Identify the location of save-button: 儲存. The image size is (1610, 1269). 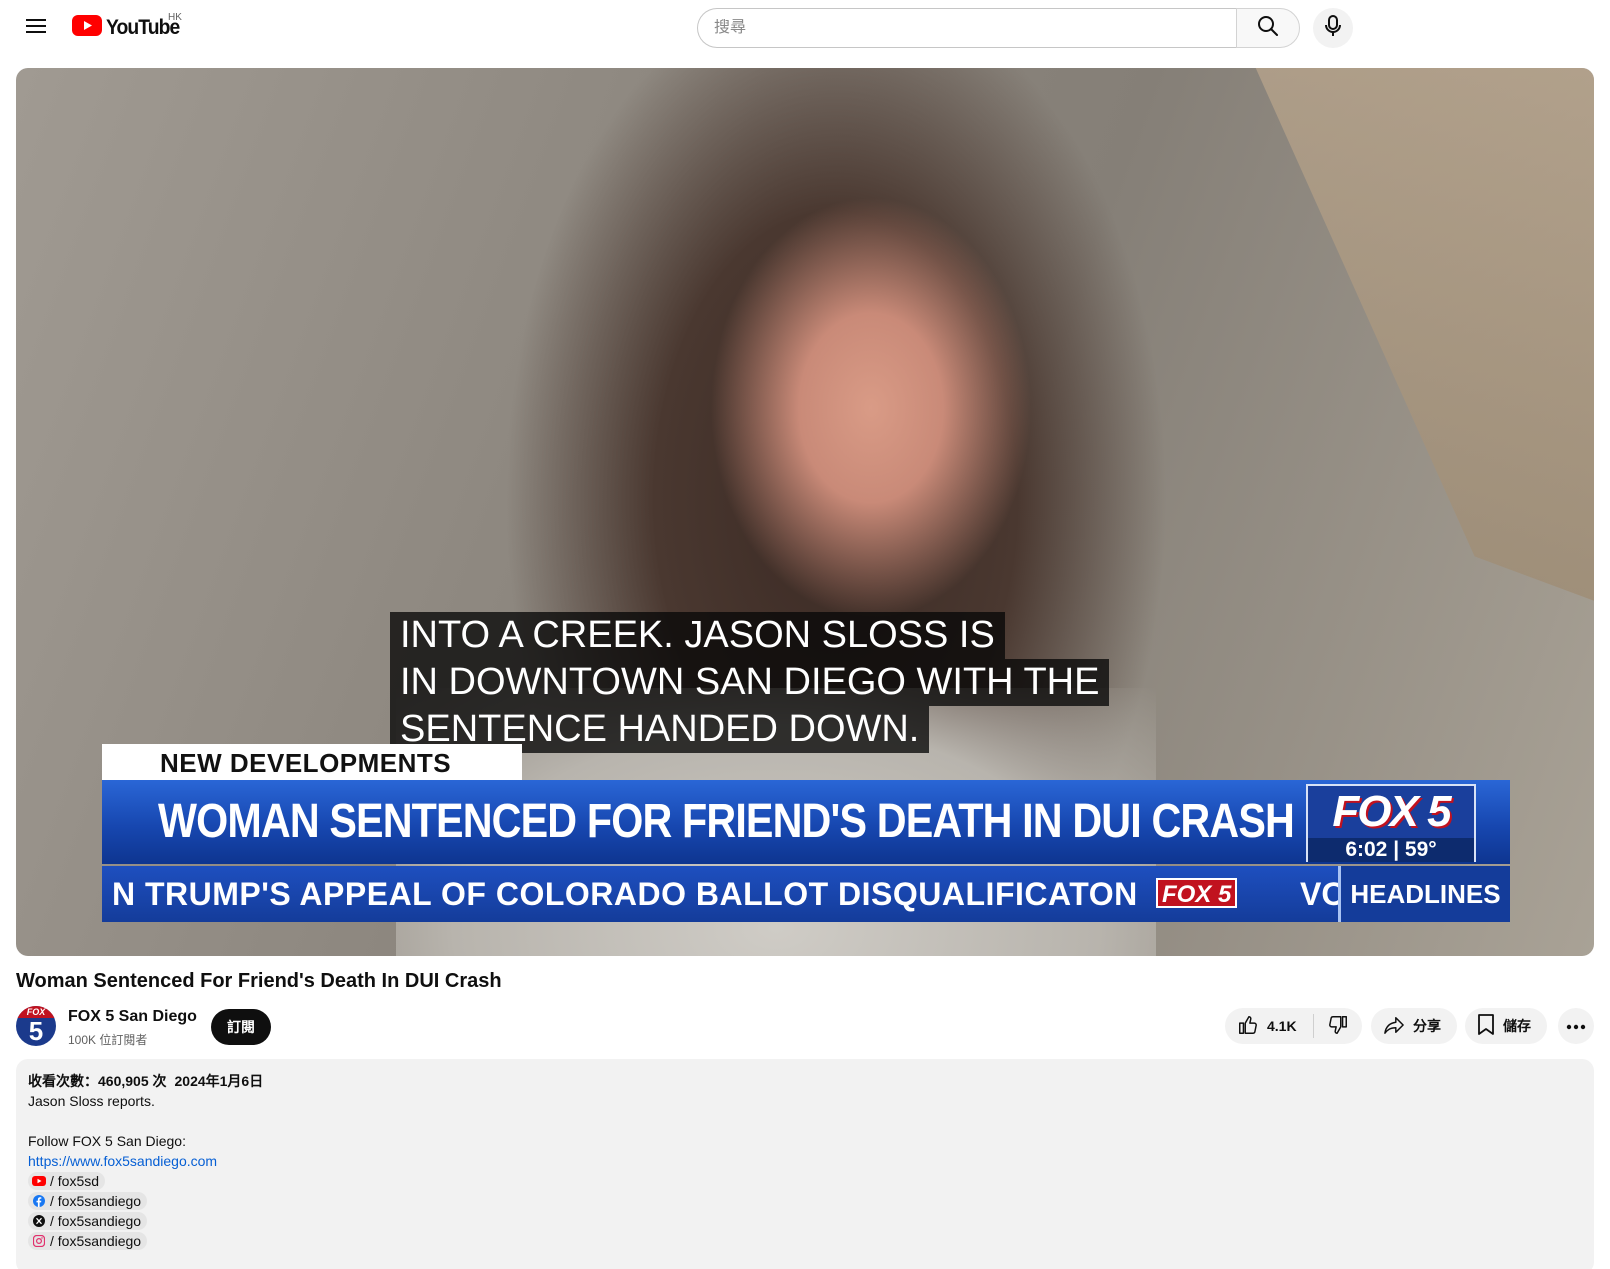
(1506, 1026).